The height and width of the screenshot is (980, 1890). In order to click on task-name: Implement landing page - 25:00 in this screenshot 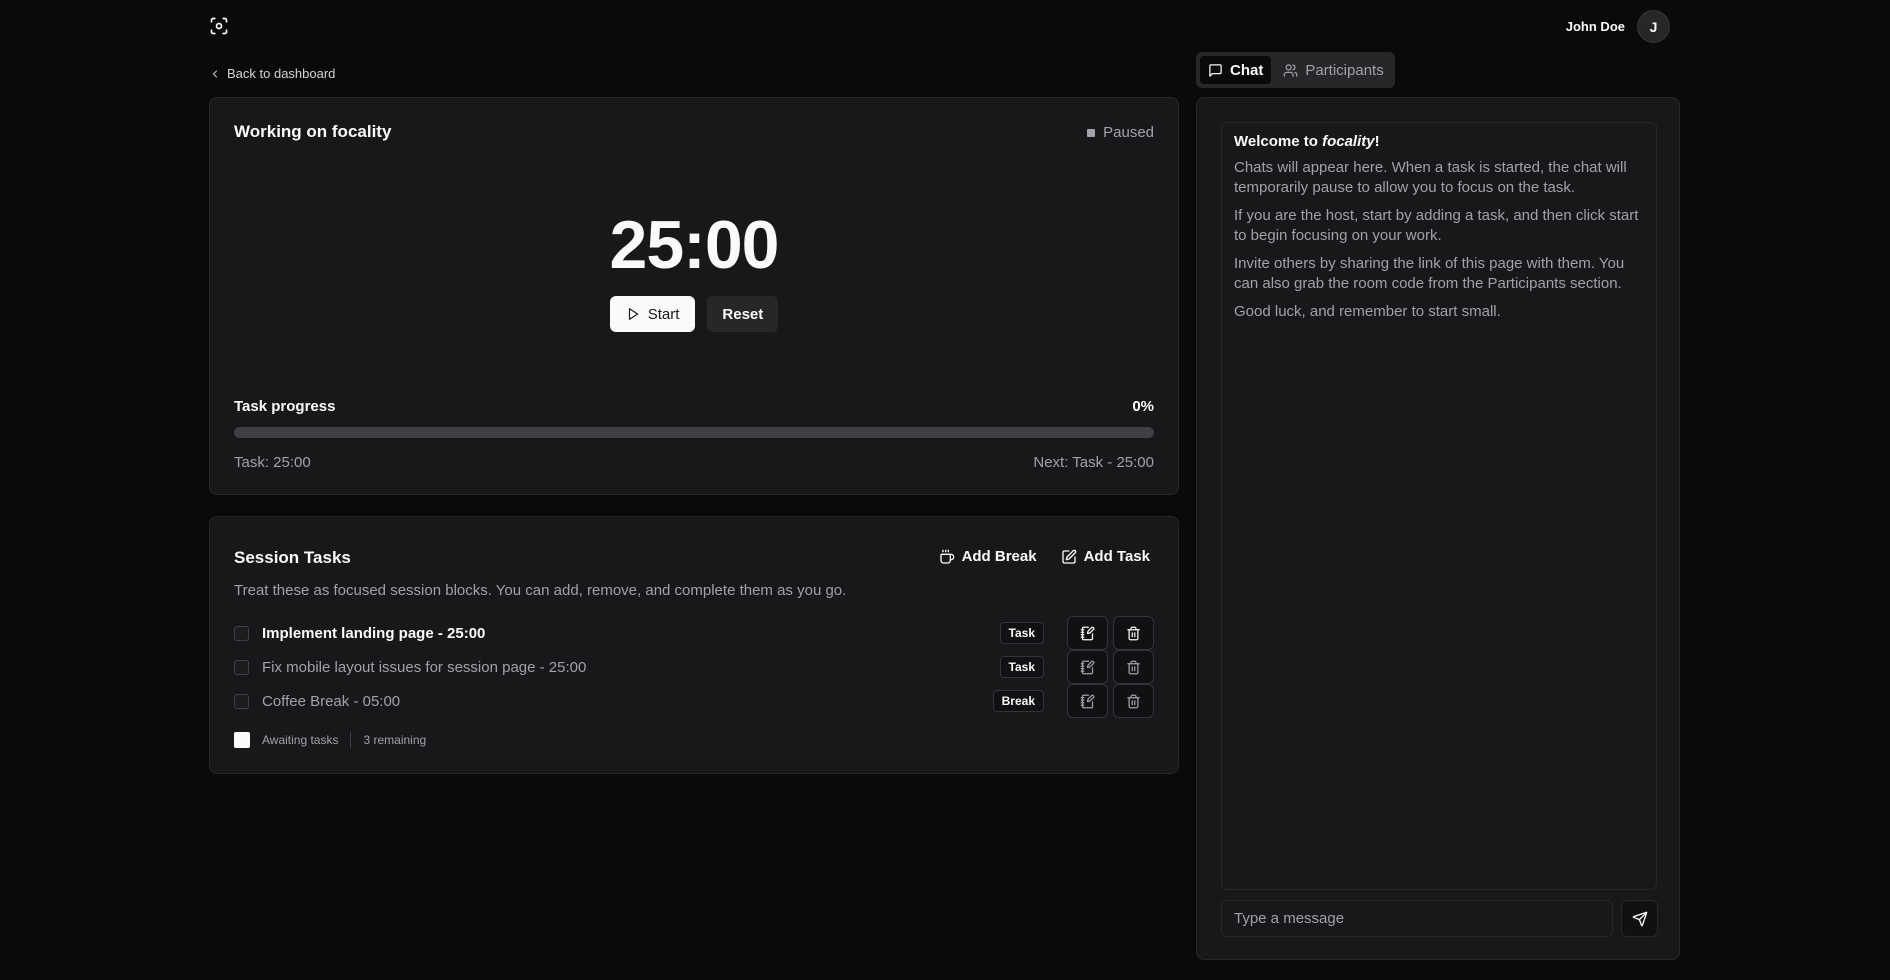, I will do `click(374, 633)`.